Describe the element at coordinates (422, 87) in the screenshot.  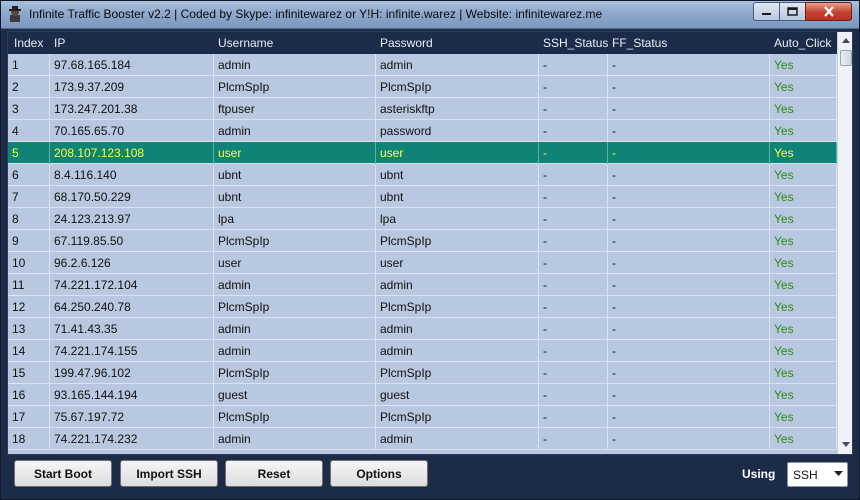
I see `table-row: 2 173.9.37.209 PlcmSpIp PlcmSpIp - - Yes` at that location.